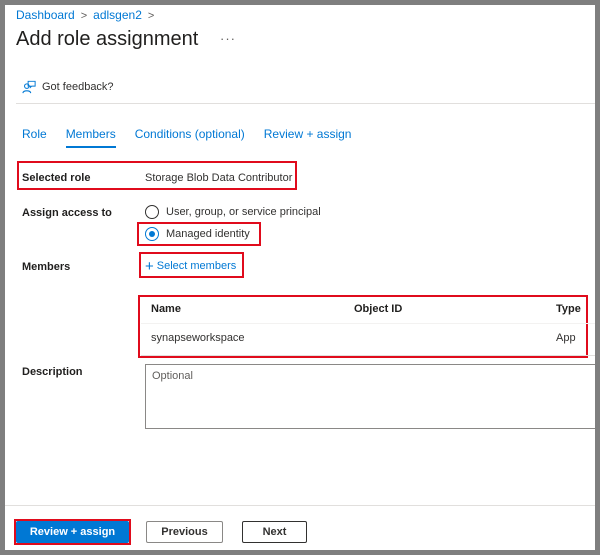  I want to click on radio-unchecked-icon, so click(152, 212).